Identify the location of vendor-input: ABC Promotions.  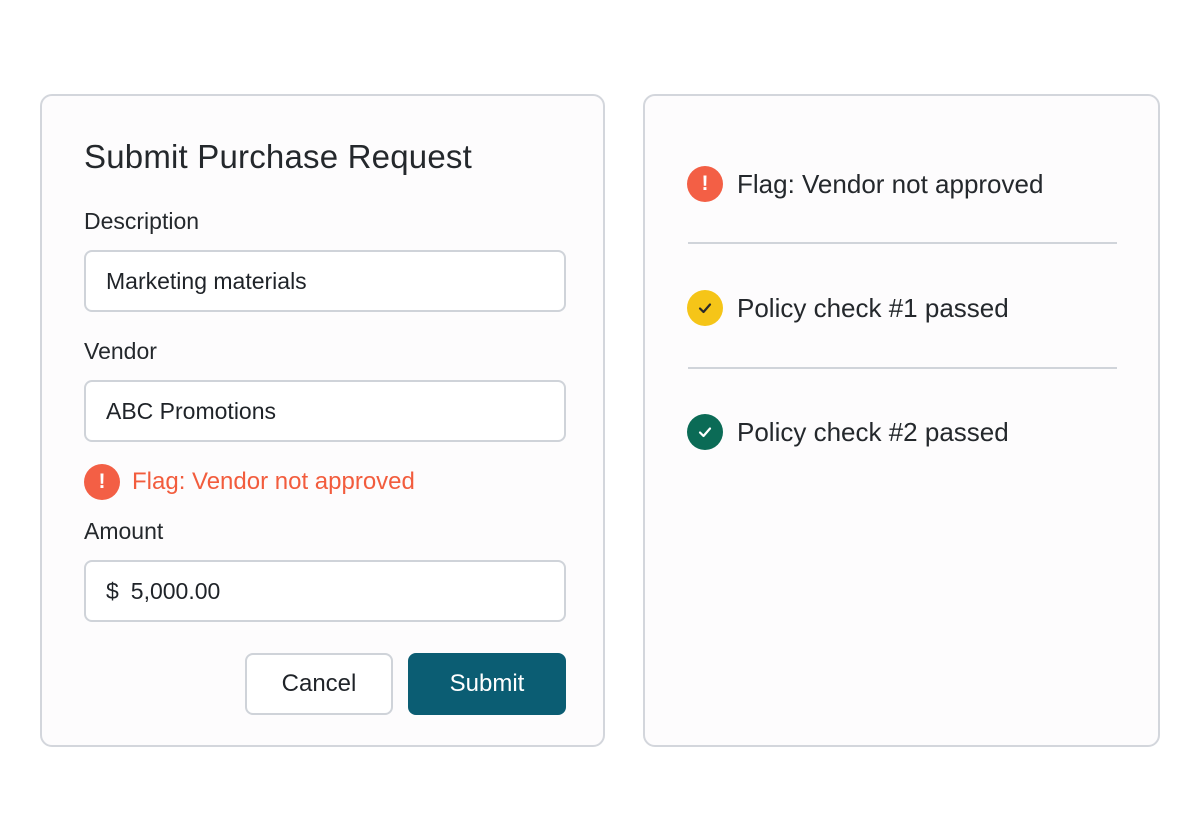
(325, 411).